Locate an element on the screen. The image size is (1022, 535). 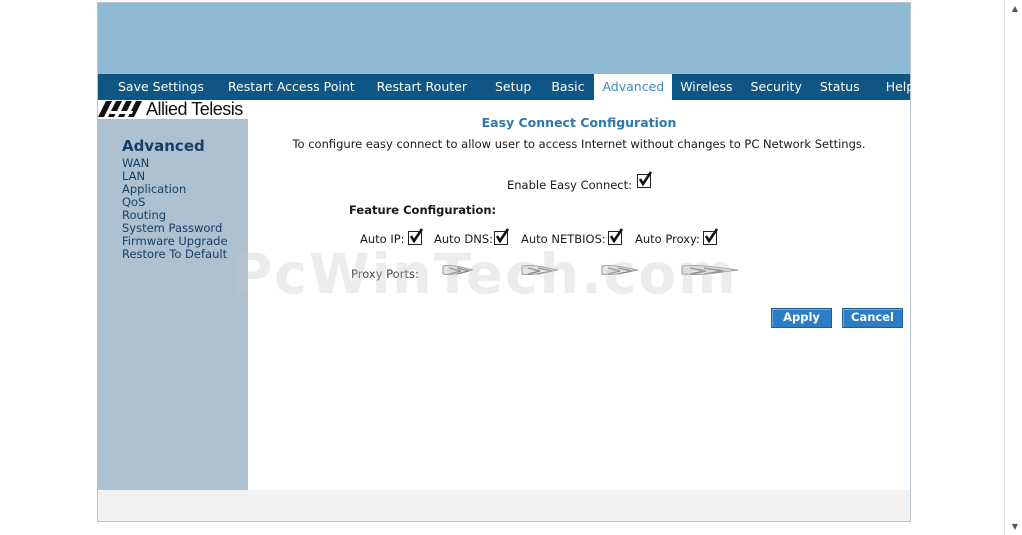
nav-save-settings: Save Settings is located at coordinates (161, 87).